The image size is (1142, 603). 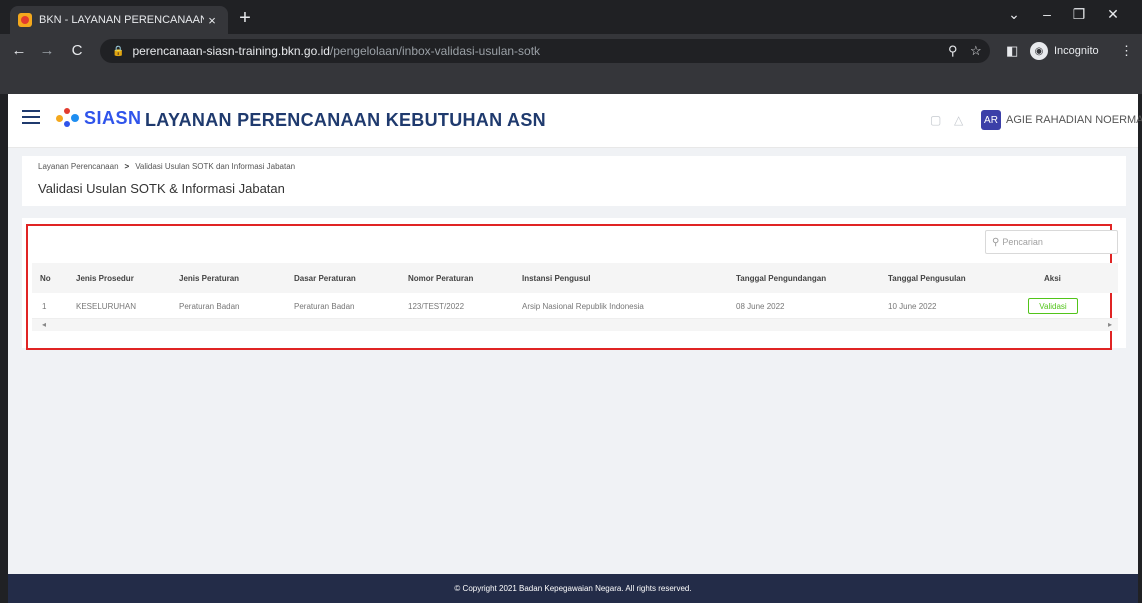 What do you see at coordinates (121, 20) in the screenshot?
I see `tab-title: BKN - LAYANAN PERENCANAAN` at bounding box center [121, 20].